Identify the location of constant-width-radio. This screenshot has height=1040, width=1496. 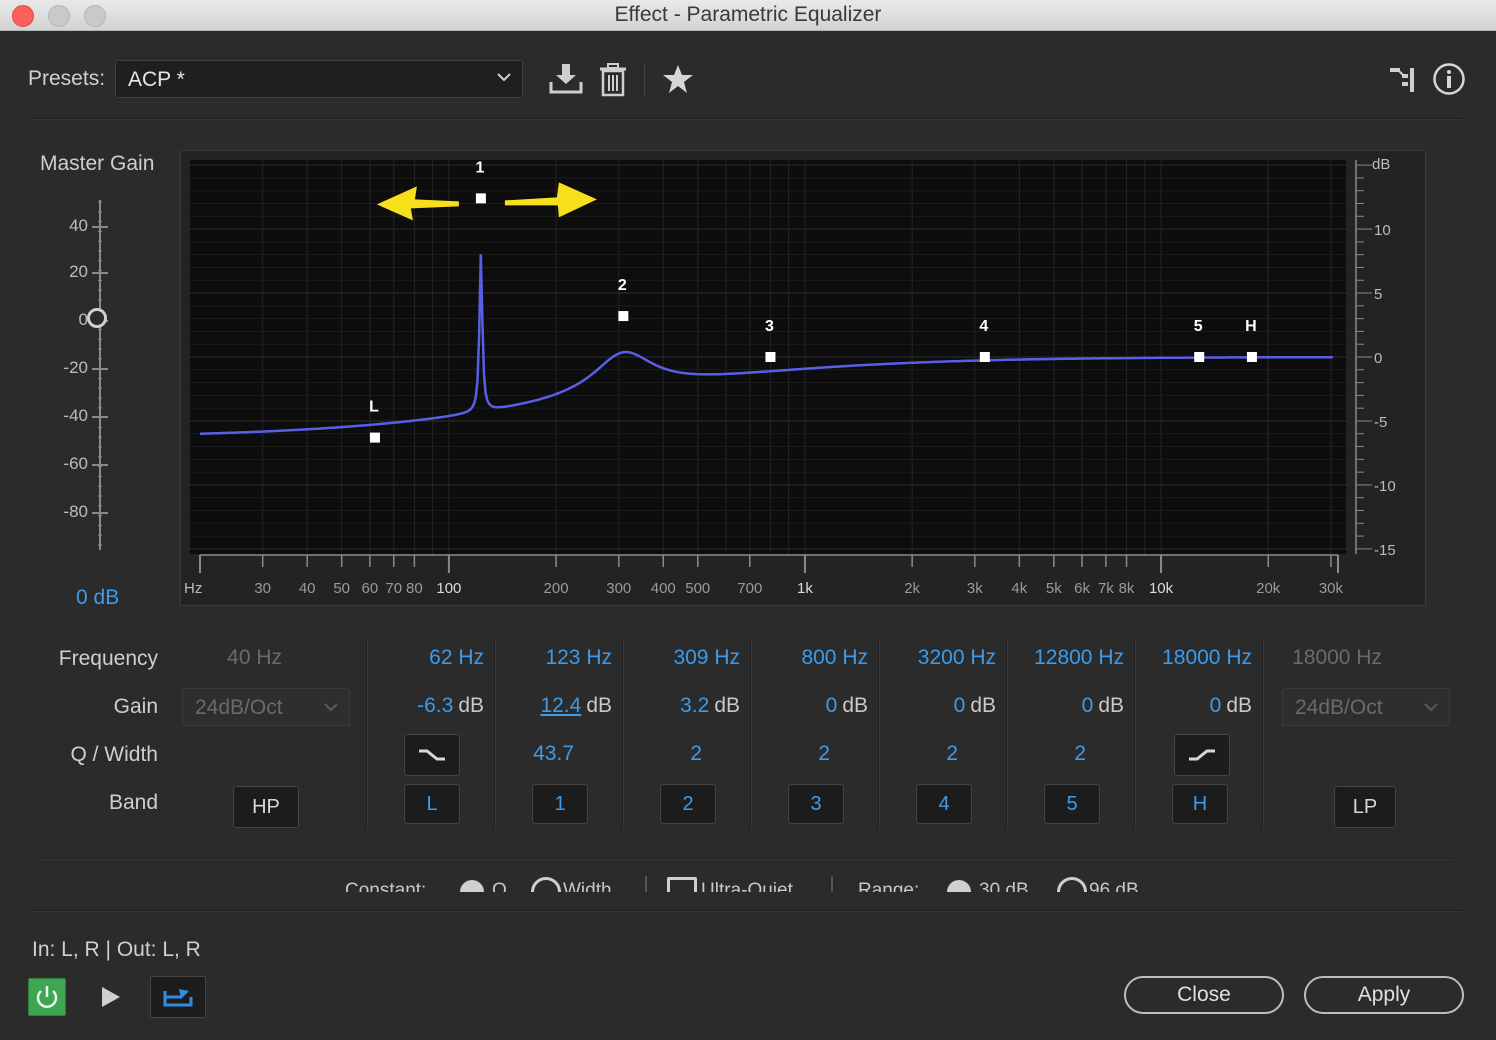
(546, 884).